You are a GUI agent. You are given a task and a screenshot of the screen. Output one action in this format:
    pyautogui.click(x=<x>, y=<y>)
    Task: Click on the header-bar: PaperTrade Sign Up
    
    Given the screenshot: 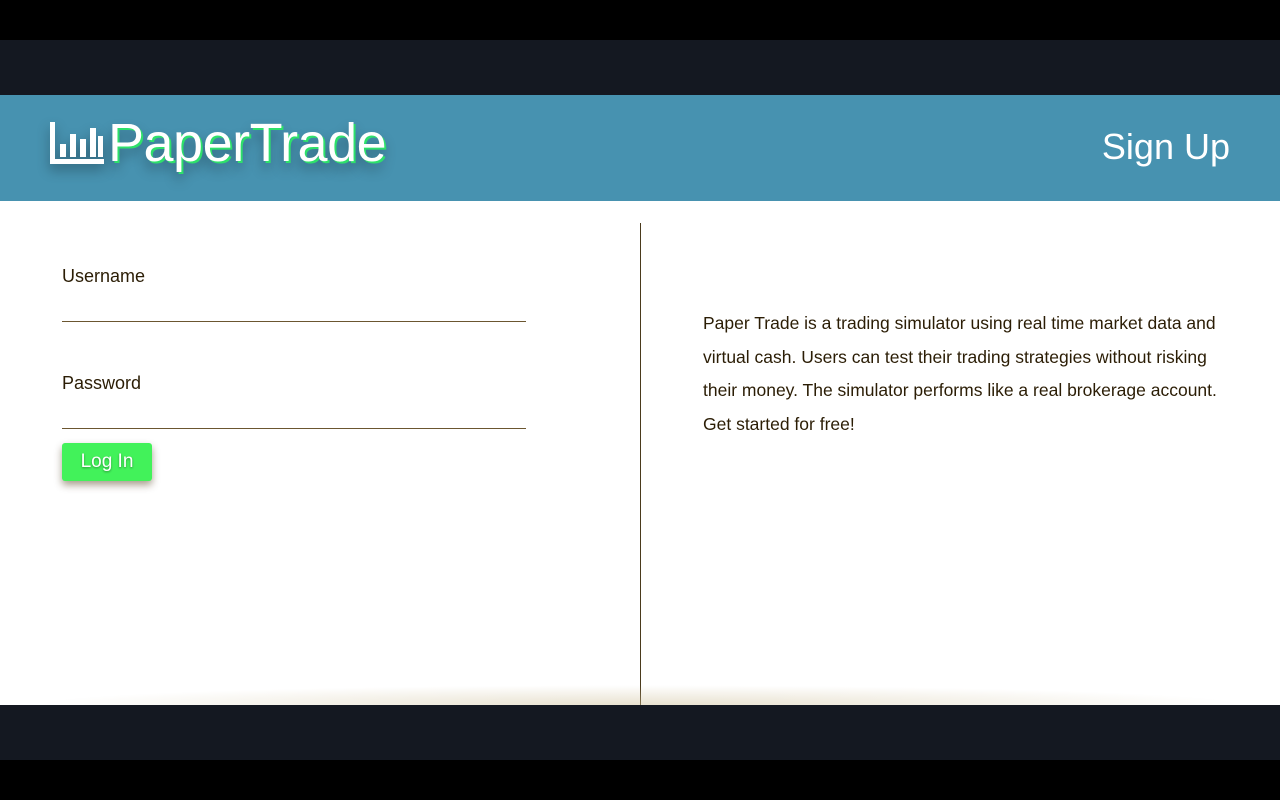 What is the action you would take?
    pyautogui.click(x=640, y=148)
    